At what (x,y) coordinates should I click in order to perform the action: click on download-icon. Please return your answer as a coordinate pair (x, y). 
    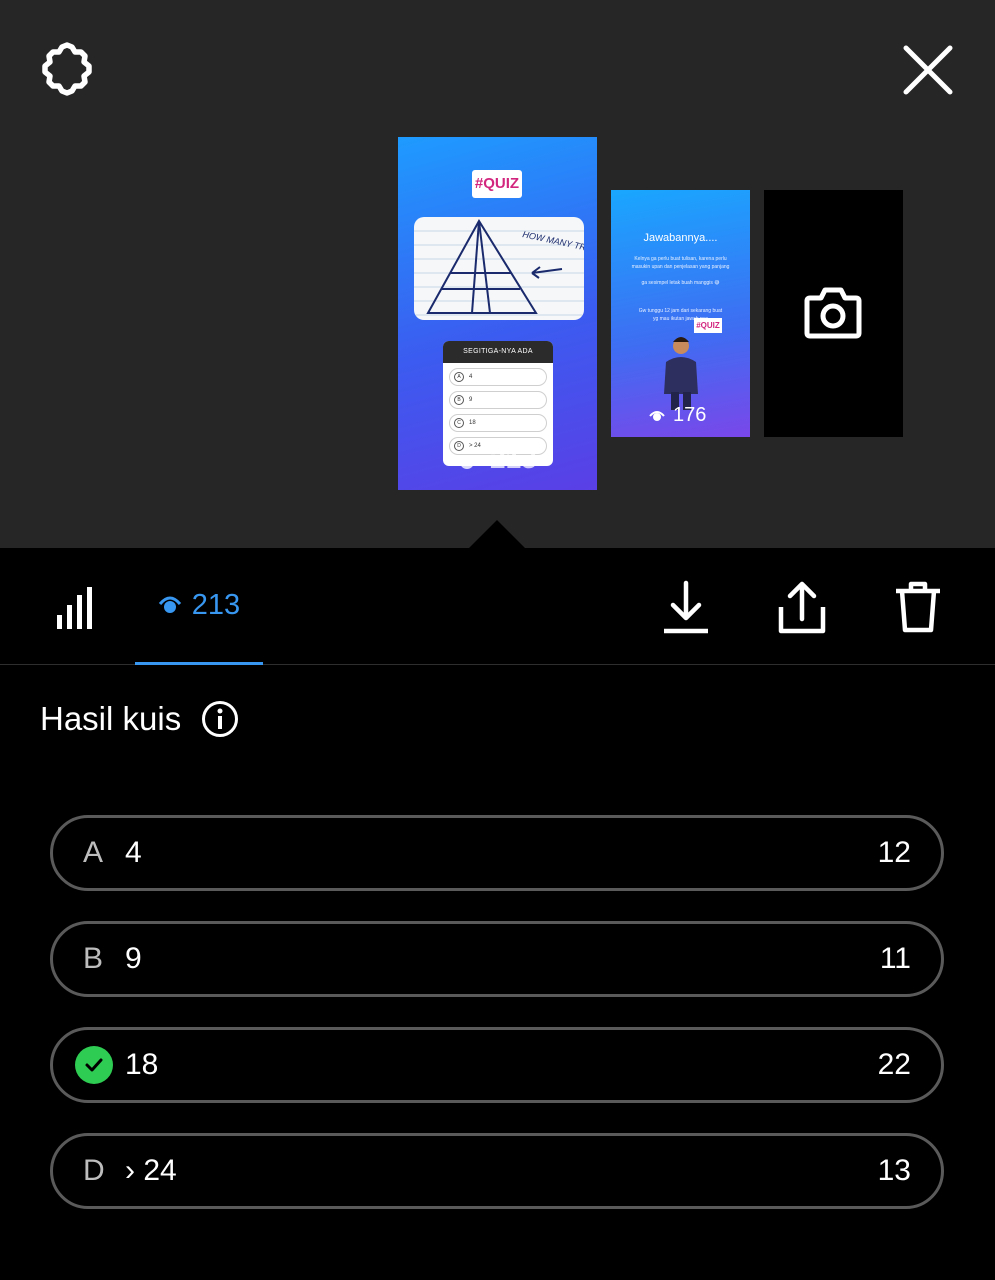
    Looking at the image, I should click on (686, 607).